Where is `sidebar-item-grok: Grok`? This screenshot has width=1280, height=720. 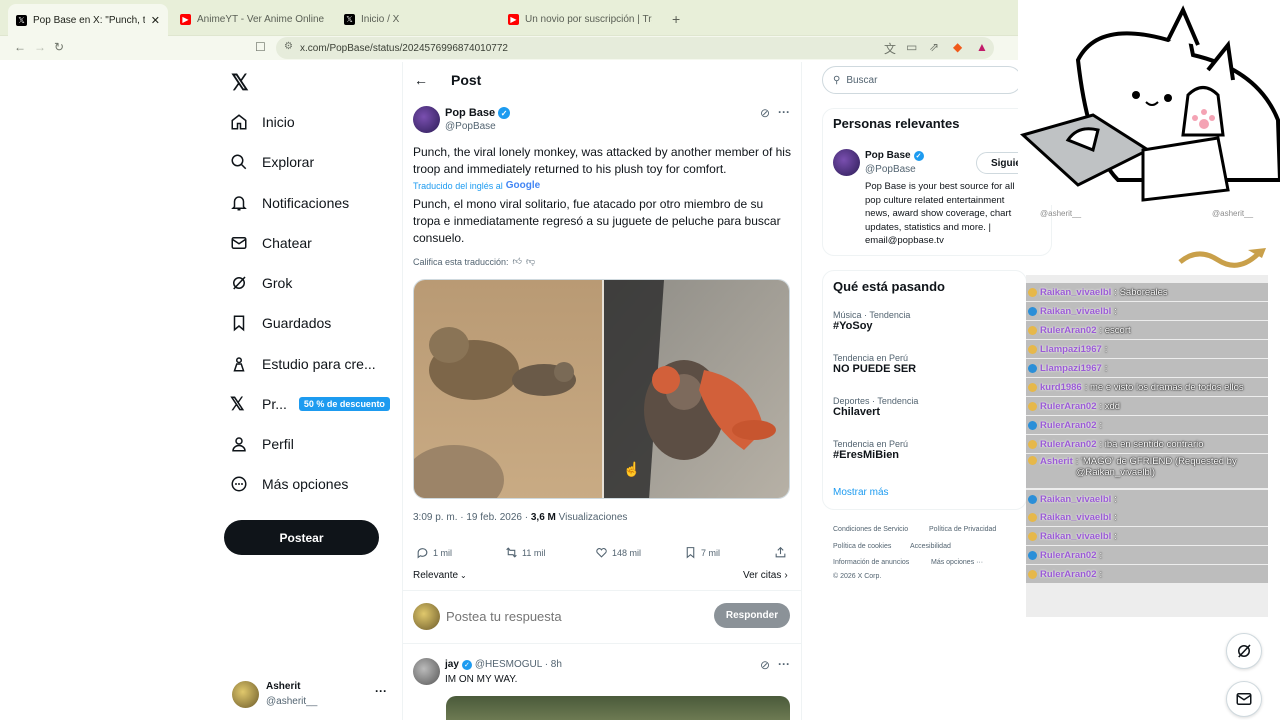
sidebar-item-grok: Grok is located at coordinates (261, 283).